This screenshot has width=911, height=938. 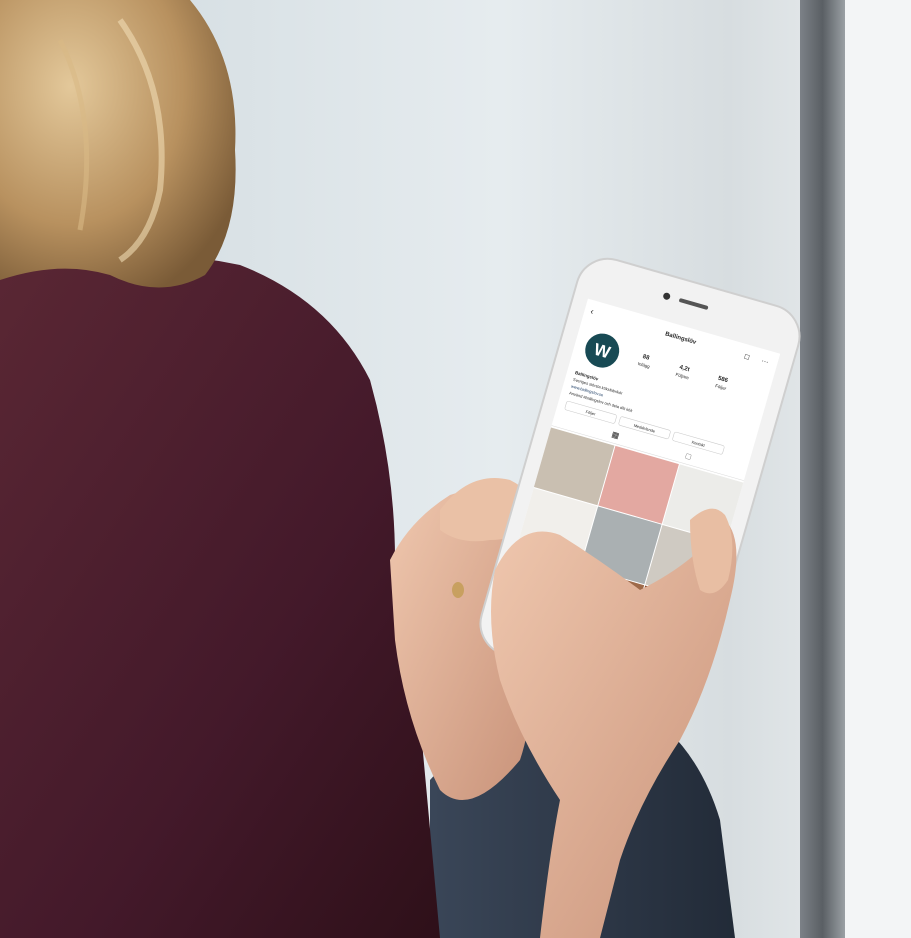 I want to click on window-frame-pillar, so click(x=822, y=469).